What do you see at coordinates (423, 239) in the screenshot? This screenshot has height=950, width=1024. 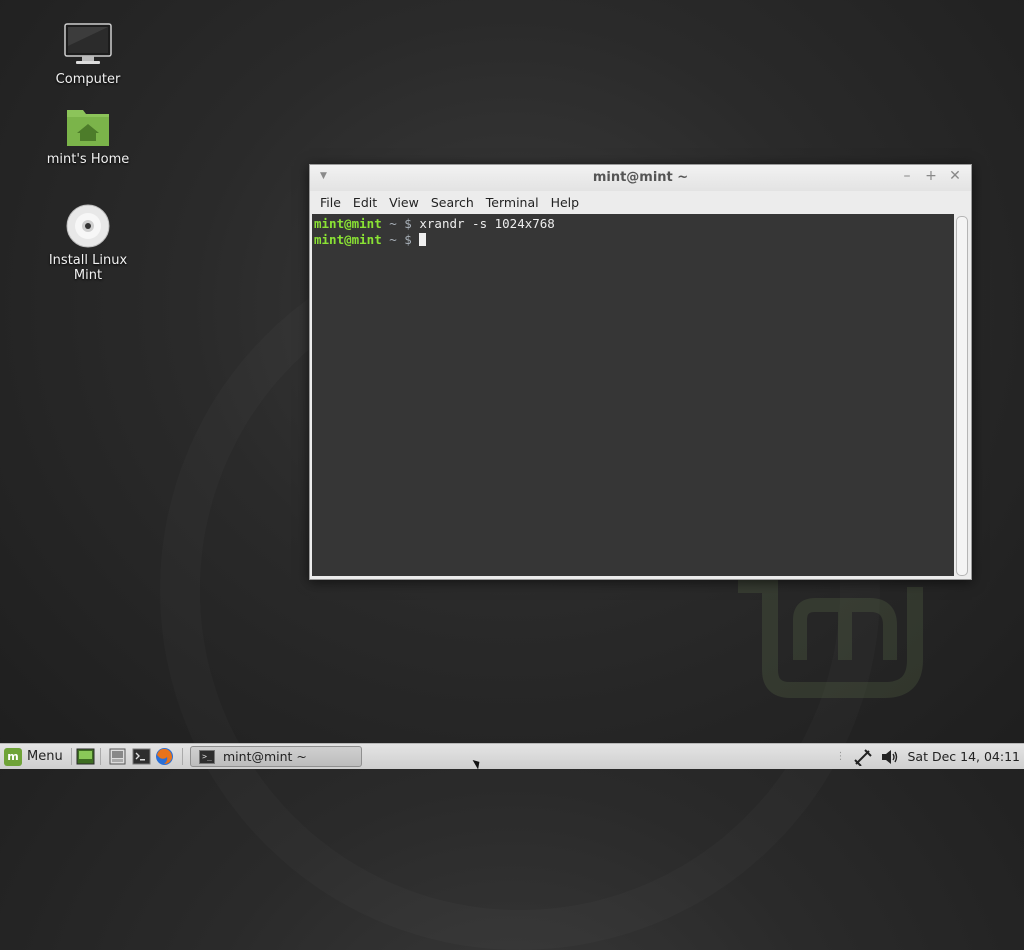 I see `text-cursor` at bounding box center [423, 239].